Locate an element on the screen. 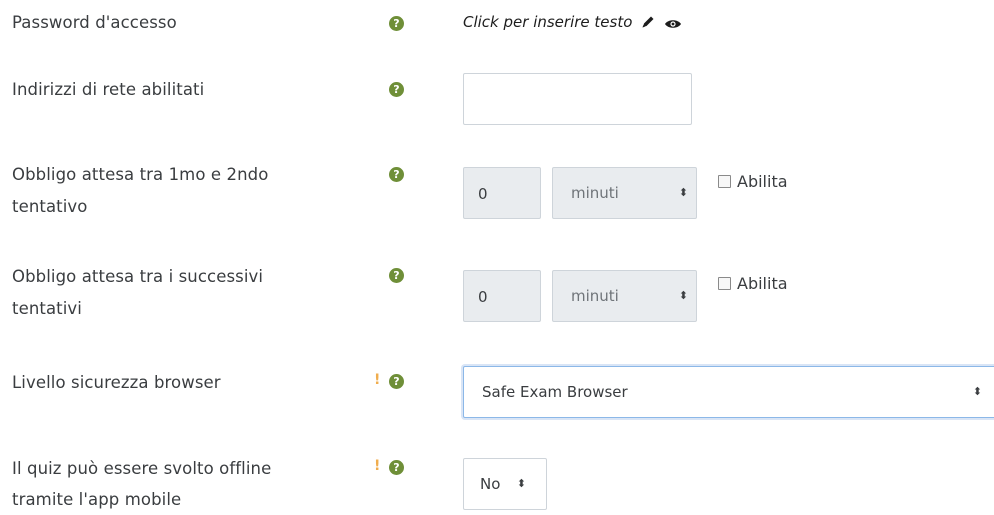  browser-security-label: Livello sicurezza browser is located at coordinates (116, 382).